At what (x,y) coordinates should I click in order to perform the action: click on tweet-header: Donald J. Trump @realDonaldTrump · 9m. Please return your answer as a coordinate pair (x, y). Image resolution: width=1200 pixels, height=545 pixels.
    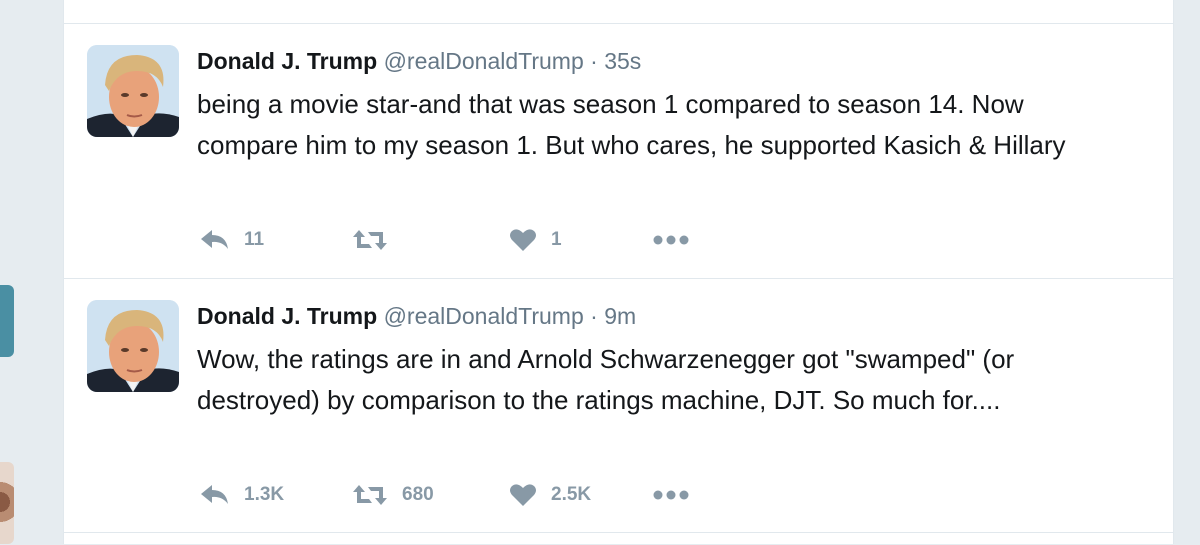
    Looking at the image, I should click on (416, 316).